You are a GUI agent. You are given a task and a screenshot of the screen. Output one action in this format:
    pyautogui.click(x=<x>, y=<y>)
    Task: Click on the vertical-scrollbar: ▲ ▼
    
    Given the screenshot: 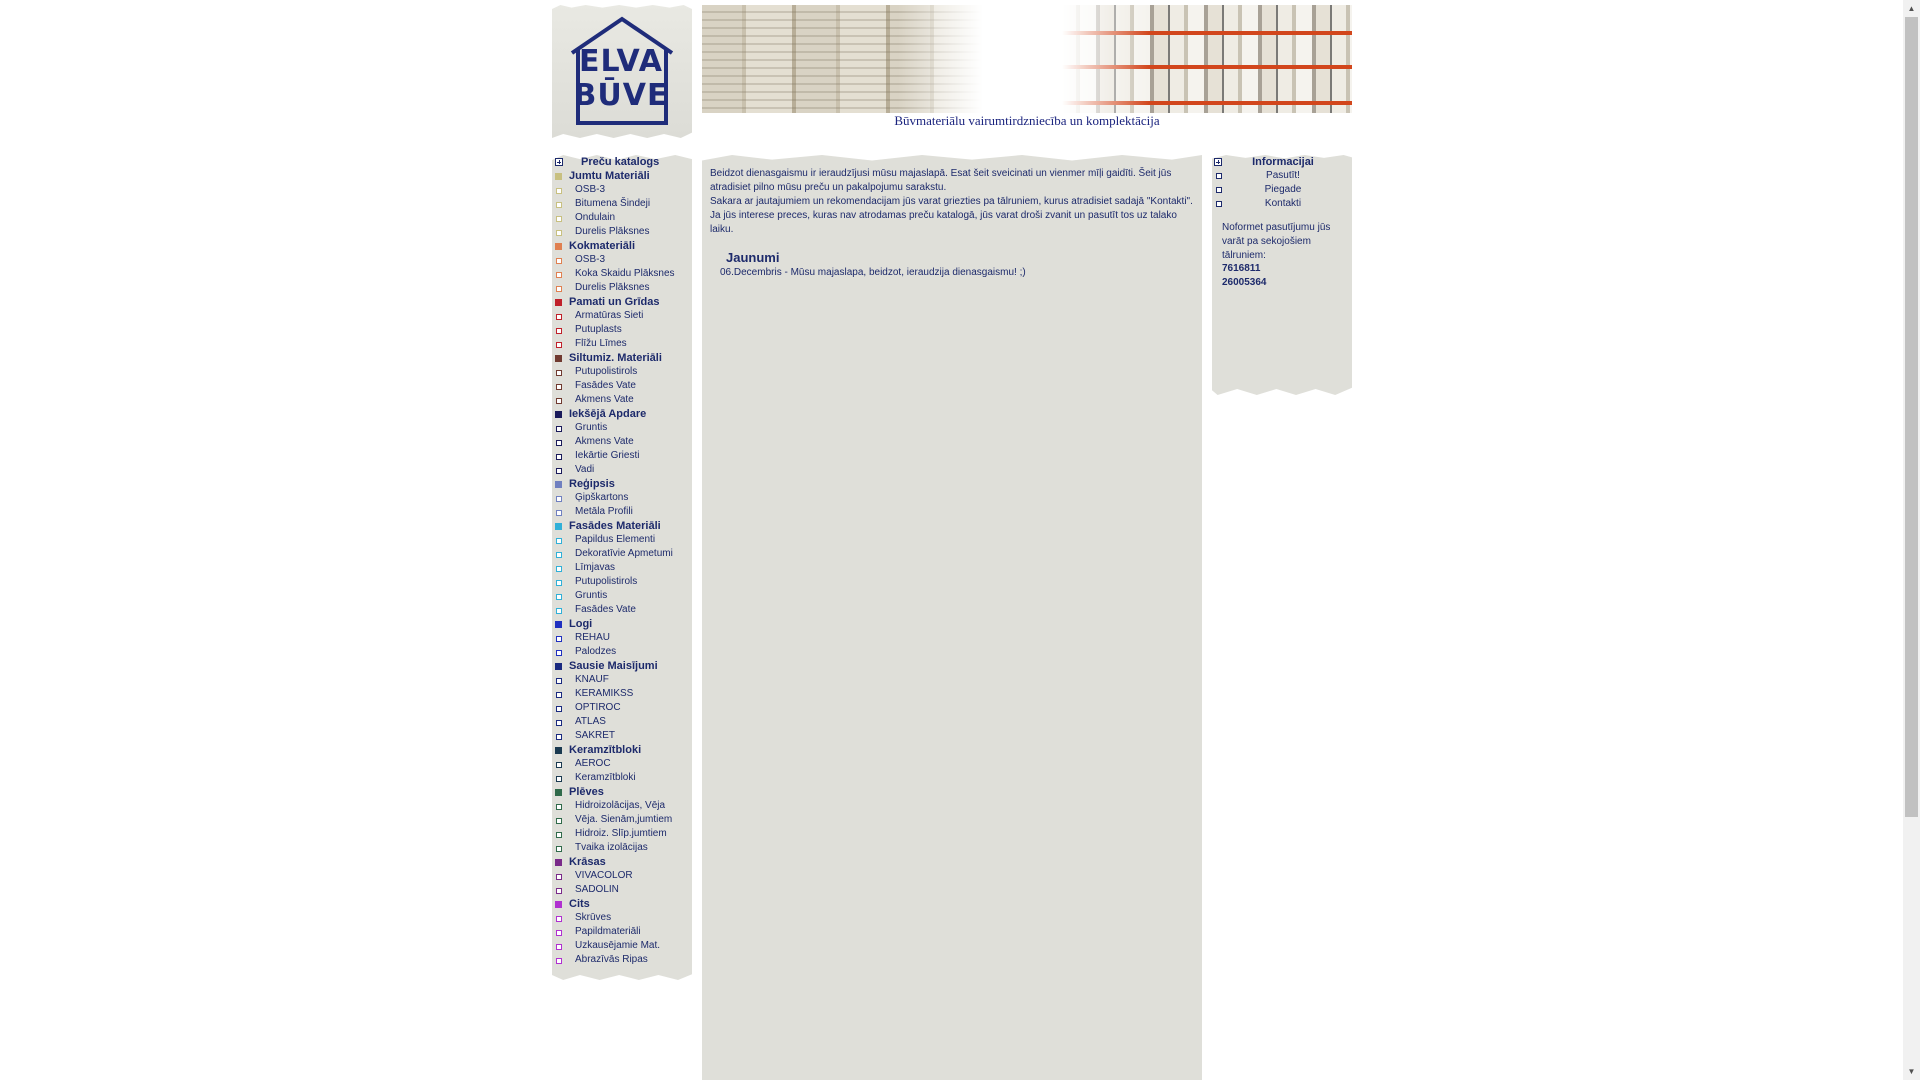 What is the action you would take?
    pyautogui.click(x=1911, y=540)
    